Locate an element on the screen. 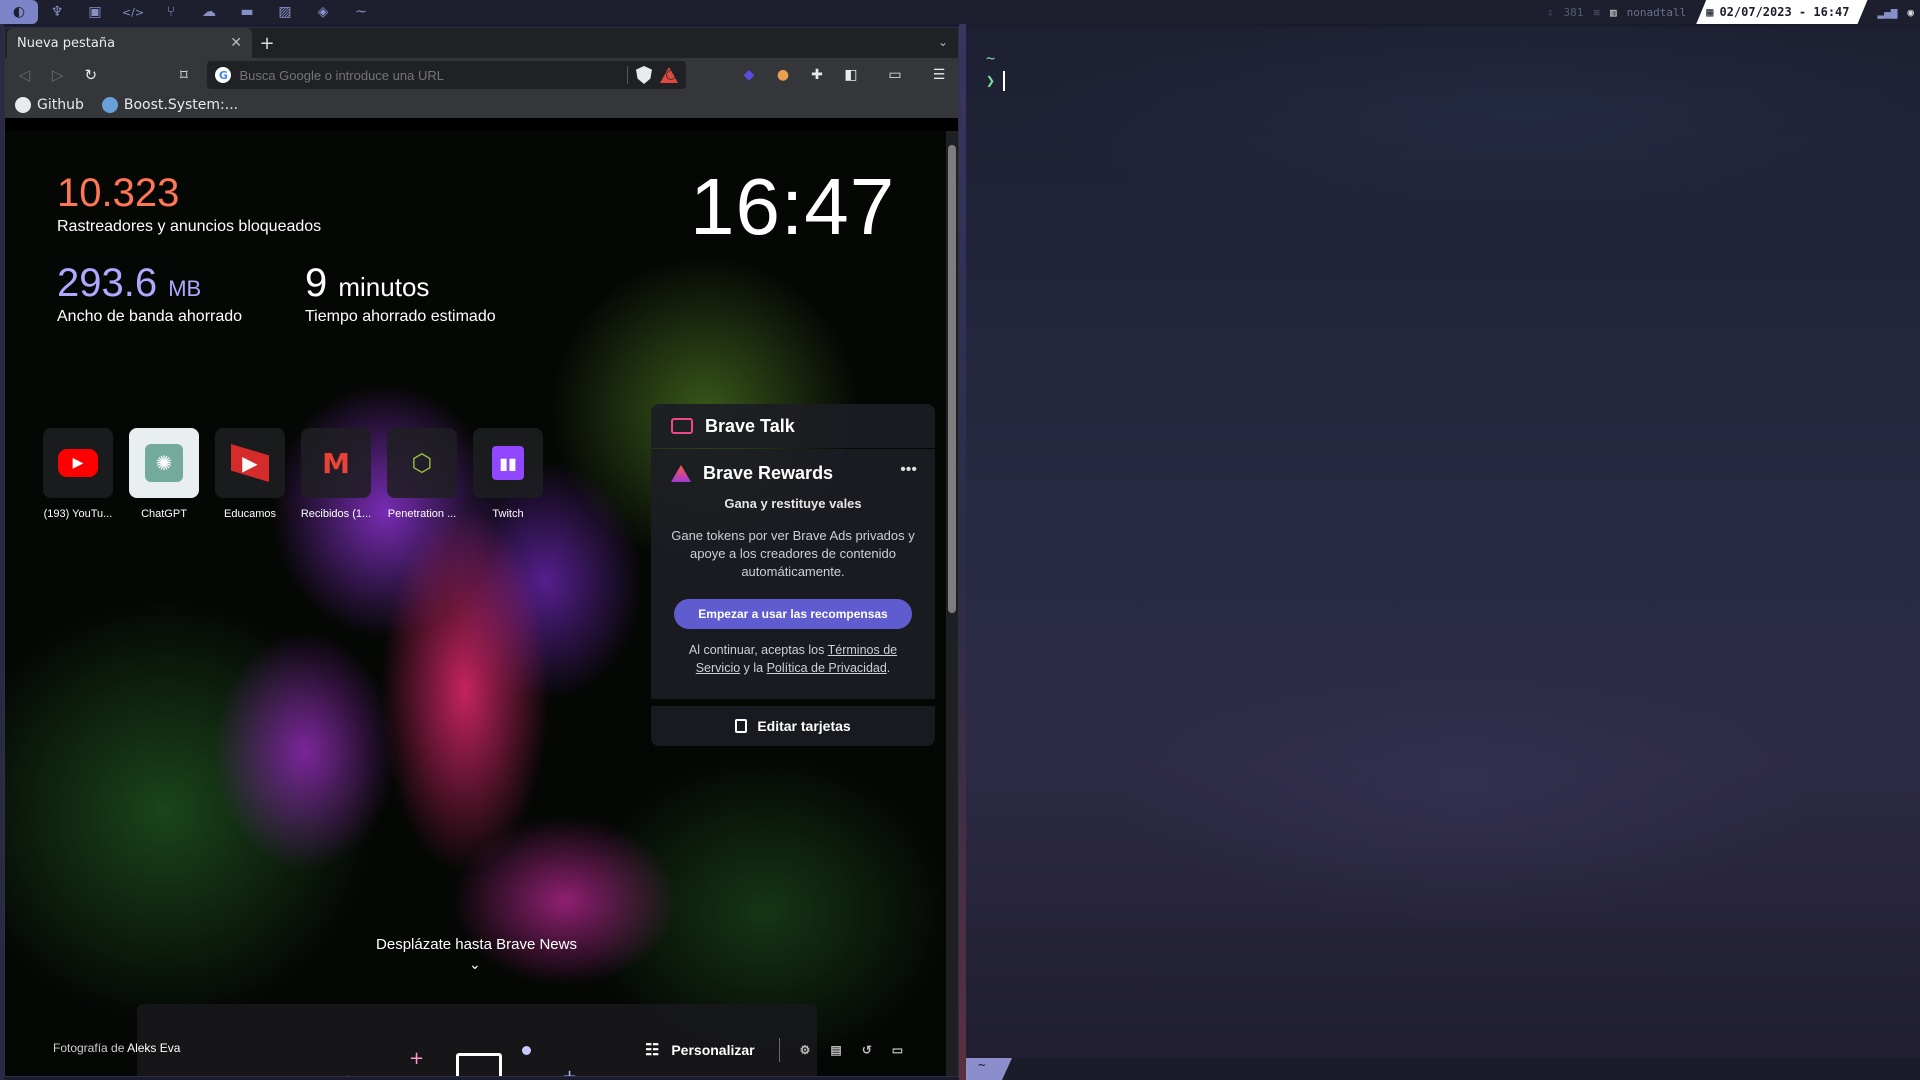 The height and width of the screenshot is (1080, 1920). download-icon: ⇩ is located at coordinates (1550, 12).